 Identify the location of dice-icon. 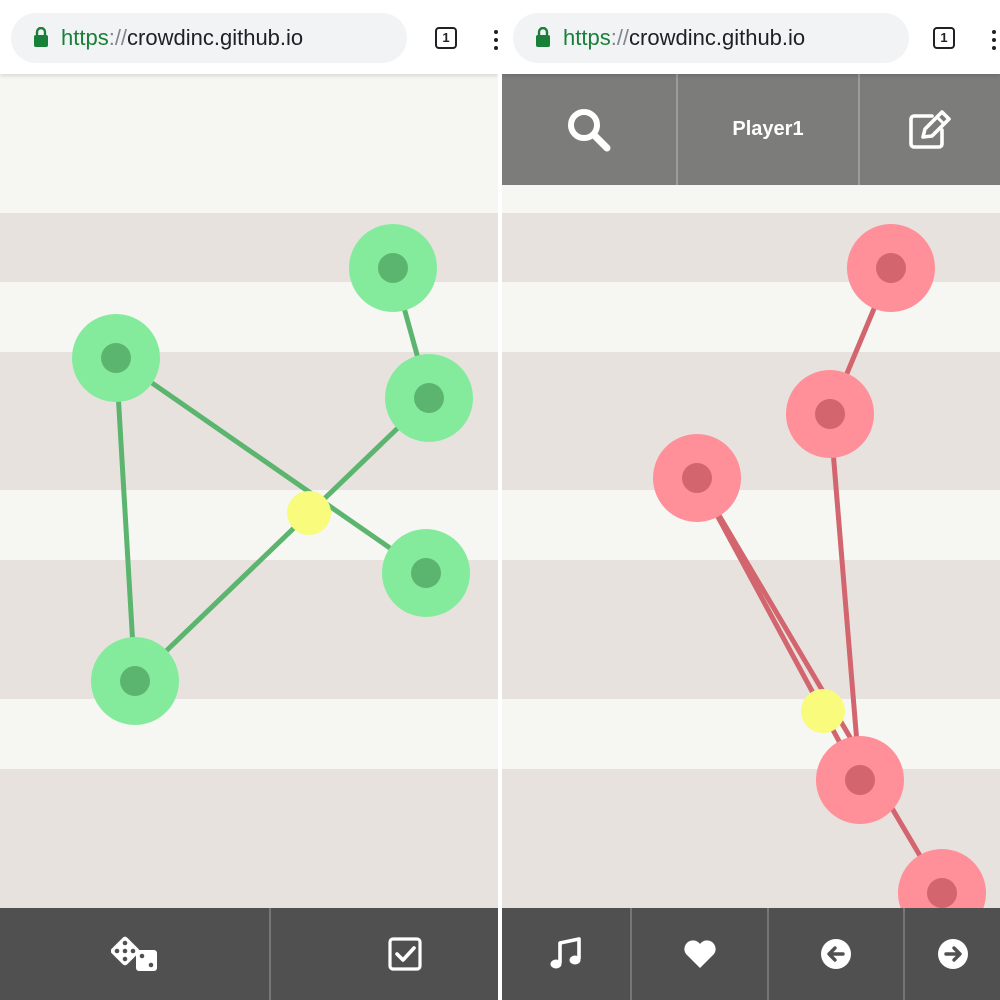
(133, 953).